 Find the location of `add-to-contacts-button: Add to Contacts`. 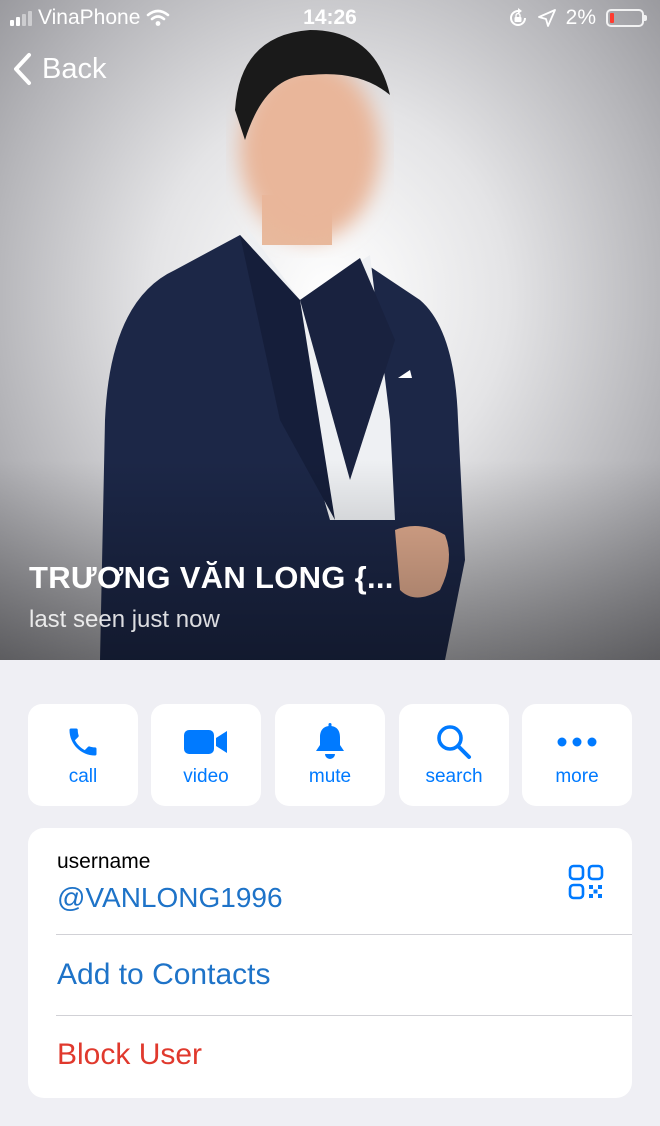

add-to-contacts-button: Add to Contacts is located at coordinates (163, 975).